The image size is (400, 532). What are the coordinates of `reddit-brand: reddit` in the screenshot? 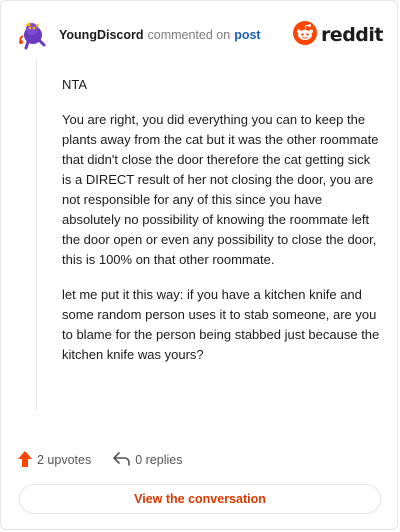 It's located at (338, 35).